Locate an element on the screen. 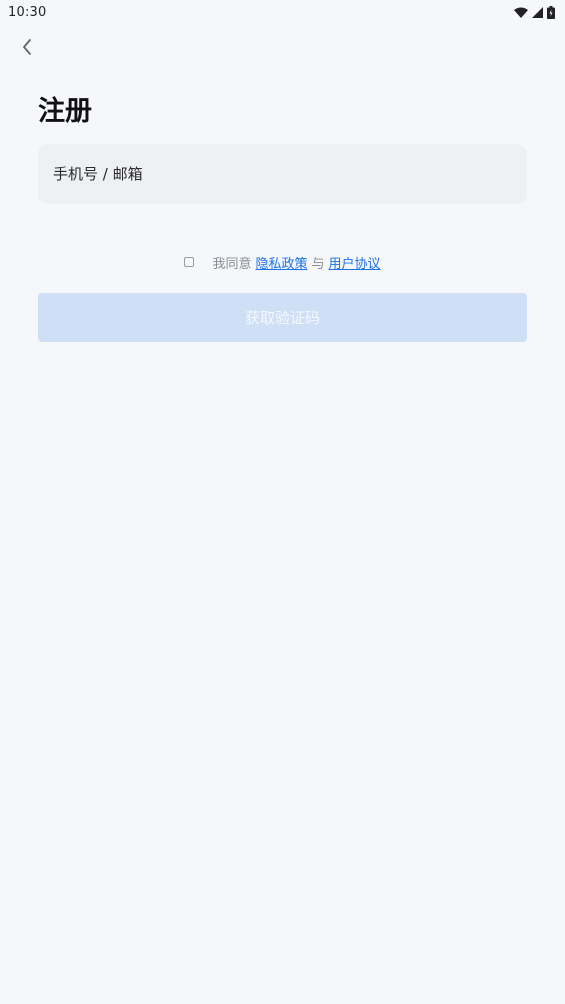 The height and width of the screenshot is (1004, 565). back-button is located at coordinates (27, 49).